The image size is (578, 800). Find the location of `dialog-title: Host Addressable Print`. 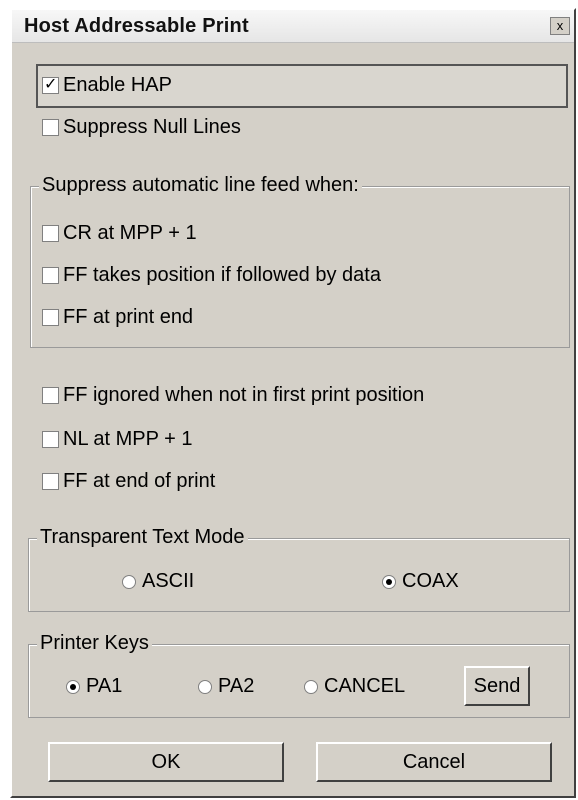

dialog-title: Host Addressable Print is located at coordinates (136, 26).